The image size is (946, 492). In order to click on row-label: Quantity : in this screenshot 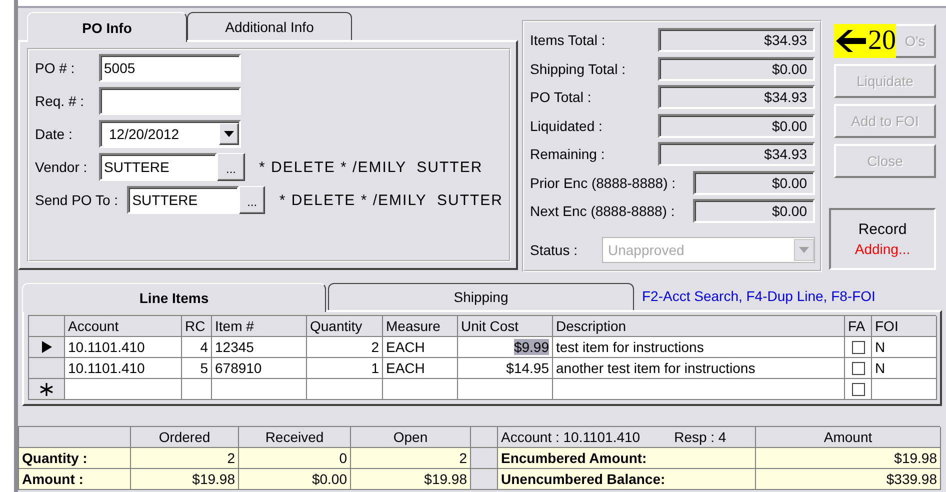, I will do `click(75, 458)`.